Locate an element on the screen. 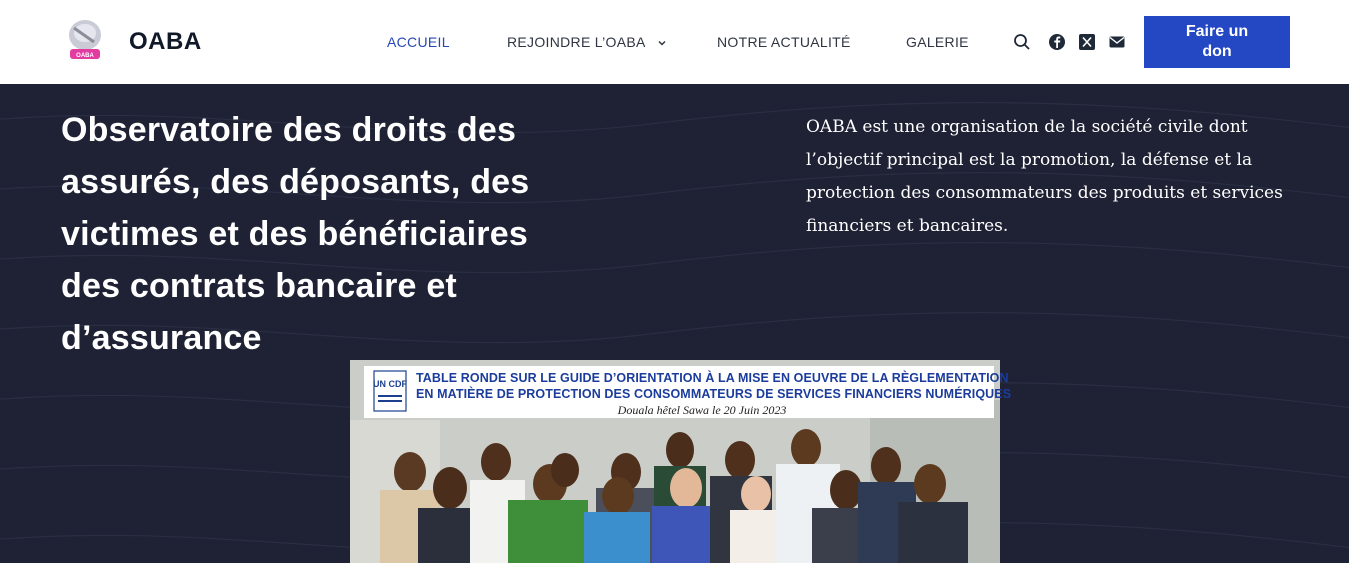 This screenshot has width=1349, height=563. brand-name: OABA is located at coordinates (165, 42).